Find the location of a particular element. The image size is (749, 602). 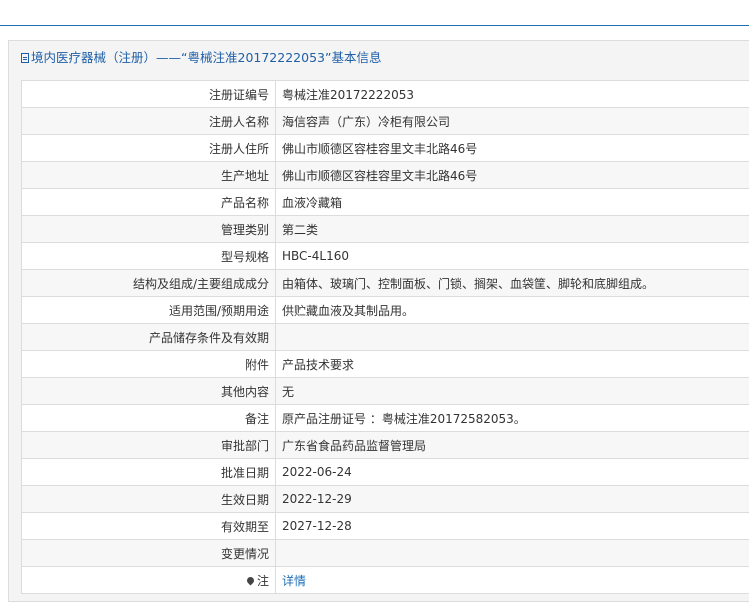

top-divider-line is located at coordinates (374, 25).